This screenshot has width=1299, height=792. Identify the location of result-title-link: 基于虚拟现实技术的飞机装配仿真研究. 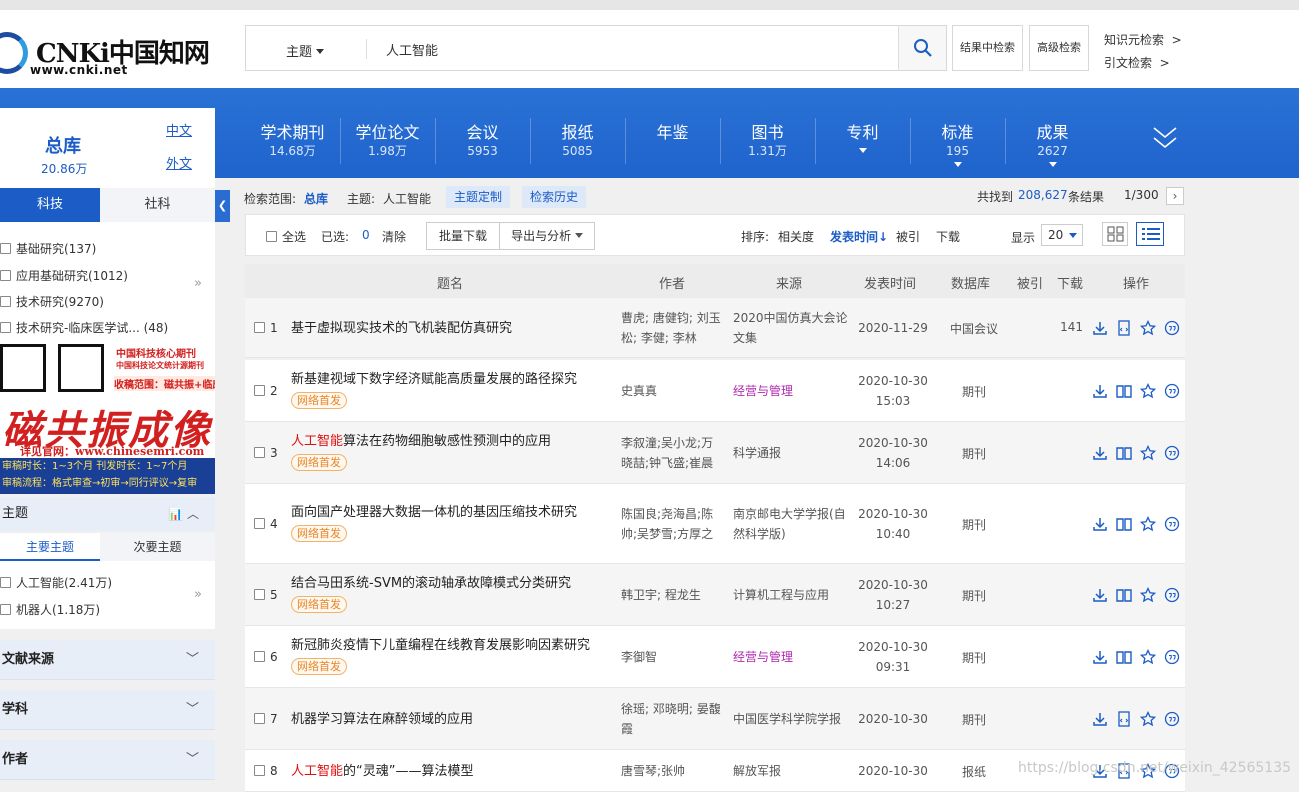
(453, 328).